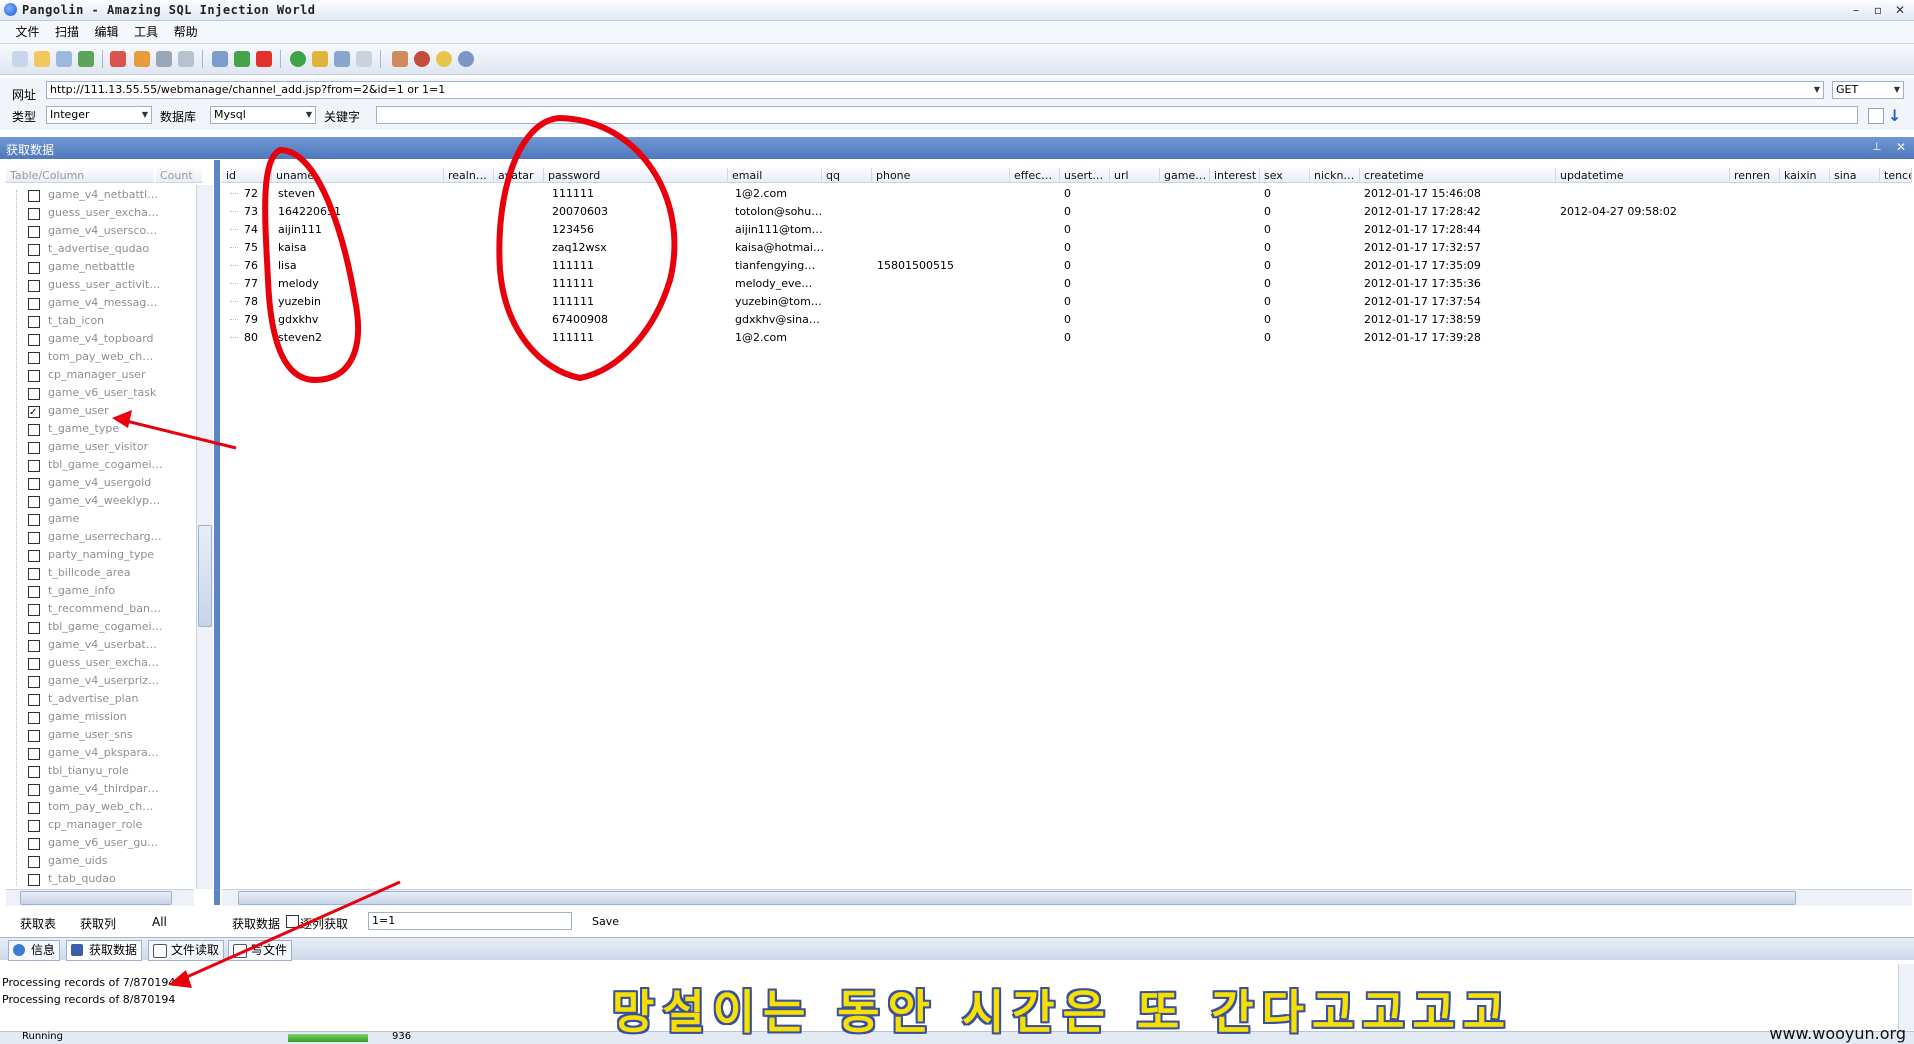 Image resolution: width=1914 pixels, height=1044 pixels. Describe the element at coordinates (312, 265) in the screenshot. I see `annotation-circle-uname` at that location.